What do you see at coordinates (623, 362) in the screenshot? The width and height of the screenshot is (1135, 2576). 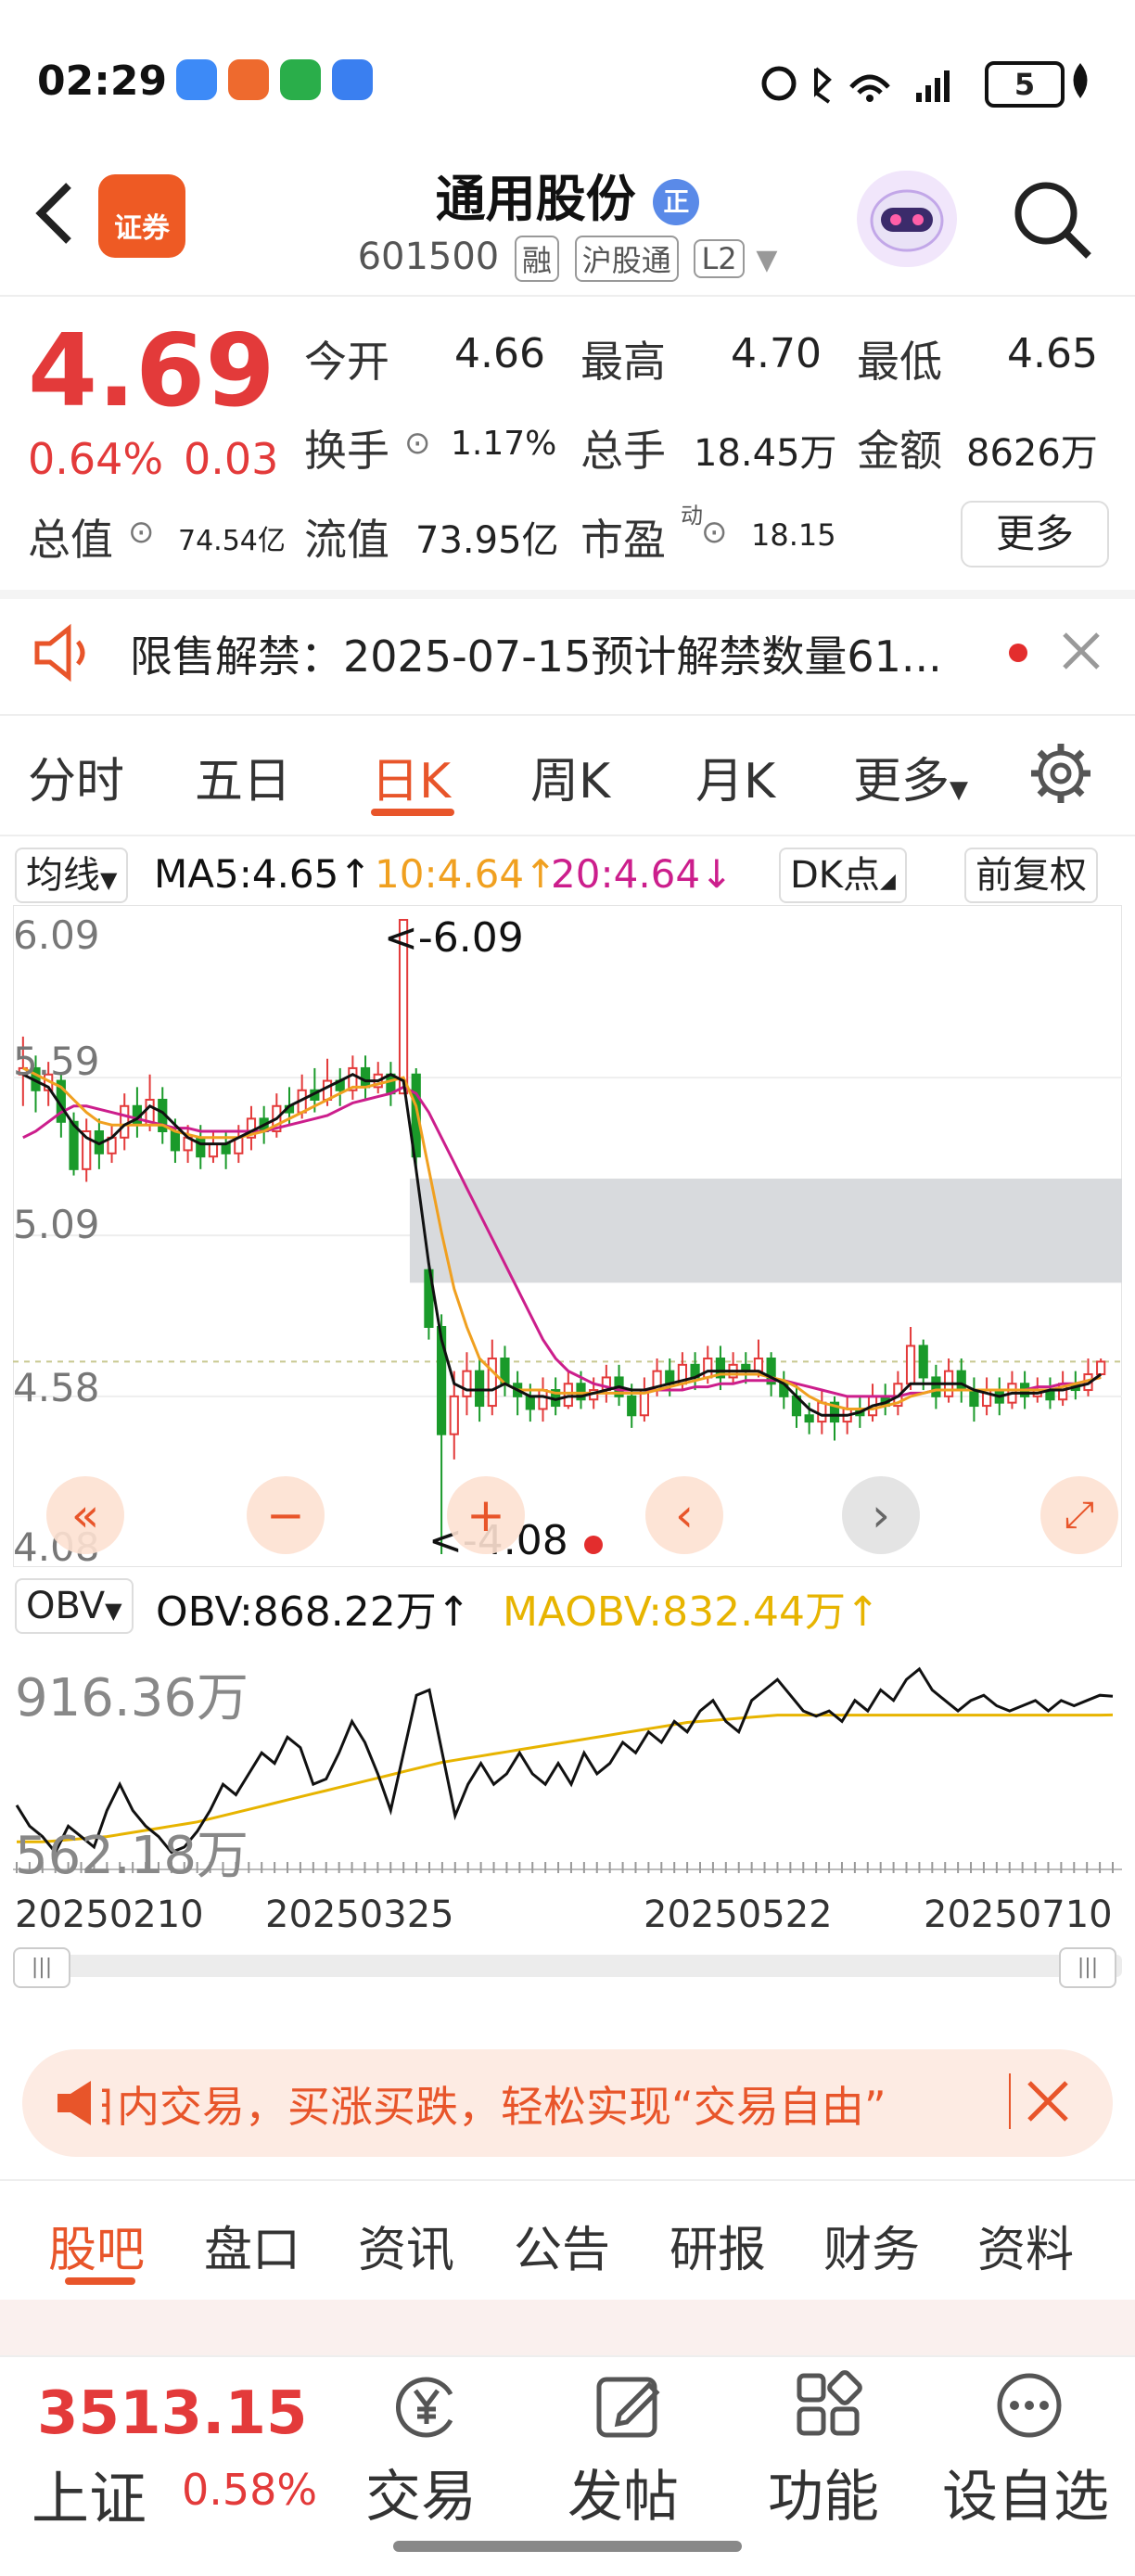 I see `high-label: 最高` at bounding box center [623, 362].